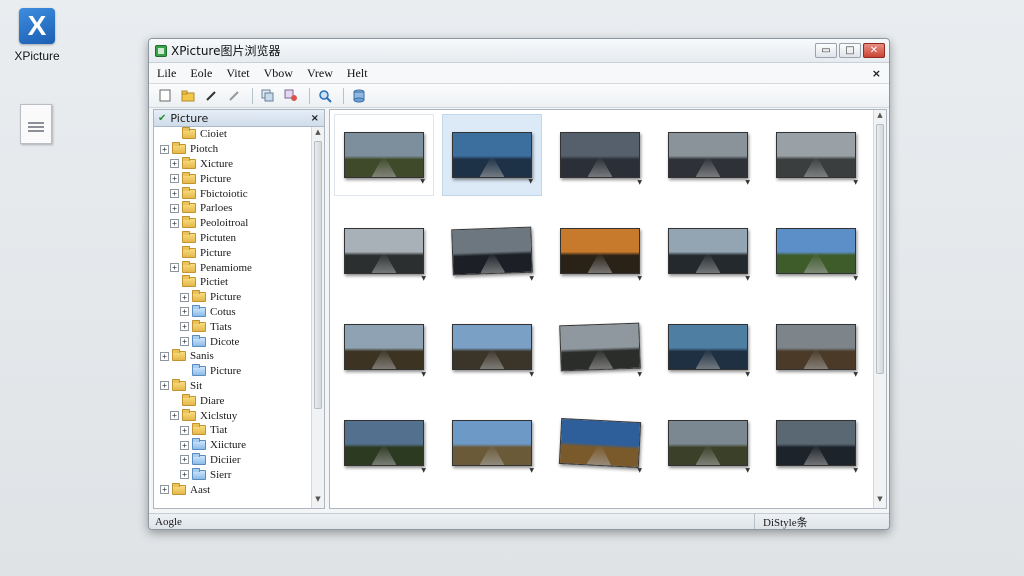  What do you see at coordinates (233, 267) in the screenshot?
I see `tree-item: + Penamiome` at bounding box center [233, 267].